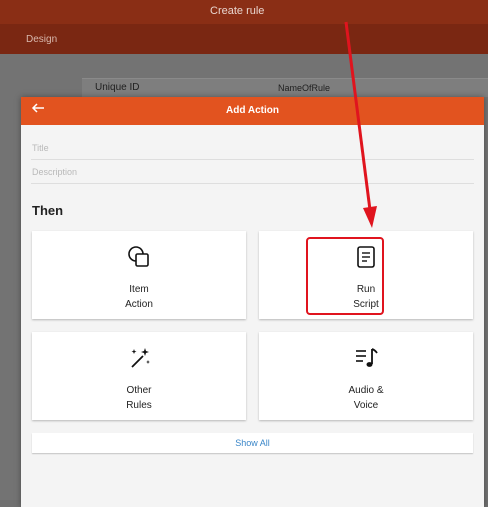  Describe the element at coordinates (117, 87) in the screenshot. I see `rule-id-label: Unique ID` at that location.